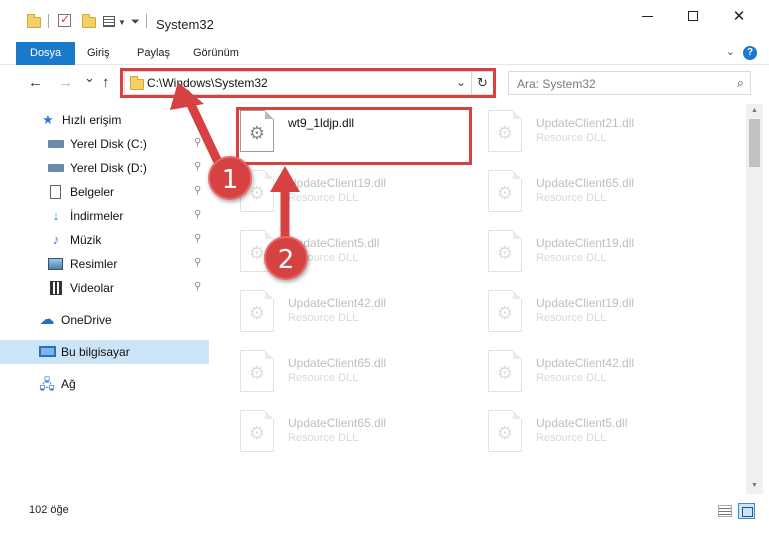 The height and width of the screenshot is (535, 769). What do you see at coordinates (153, 53) in the screenshot?
I see `tab-share: Paylaş` at bounding box center [153, 53].